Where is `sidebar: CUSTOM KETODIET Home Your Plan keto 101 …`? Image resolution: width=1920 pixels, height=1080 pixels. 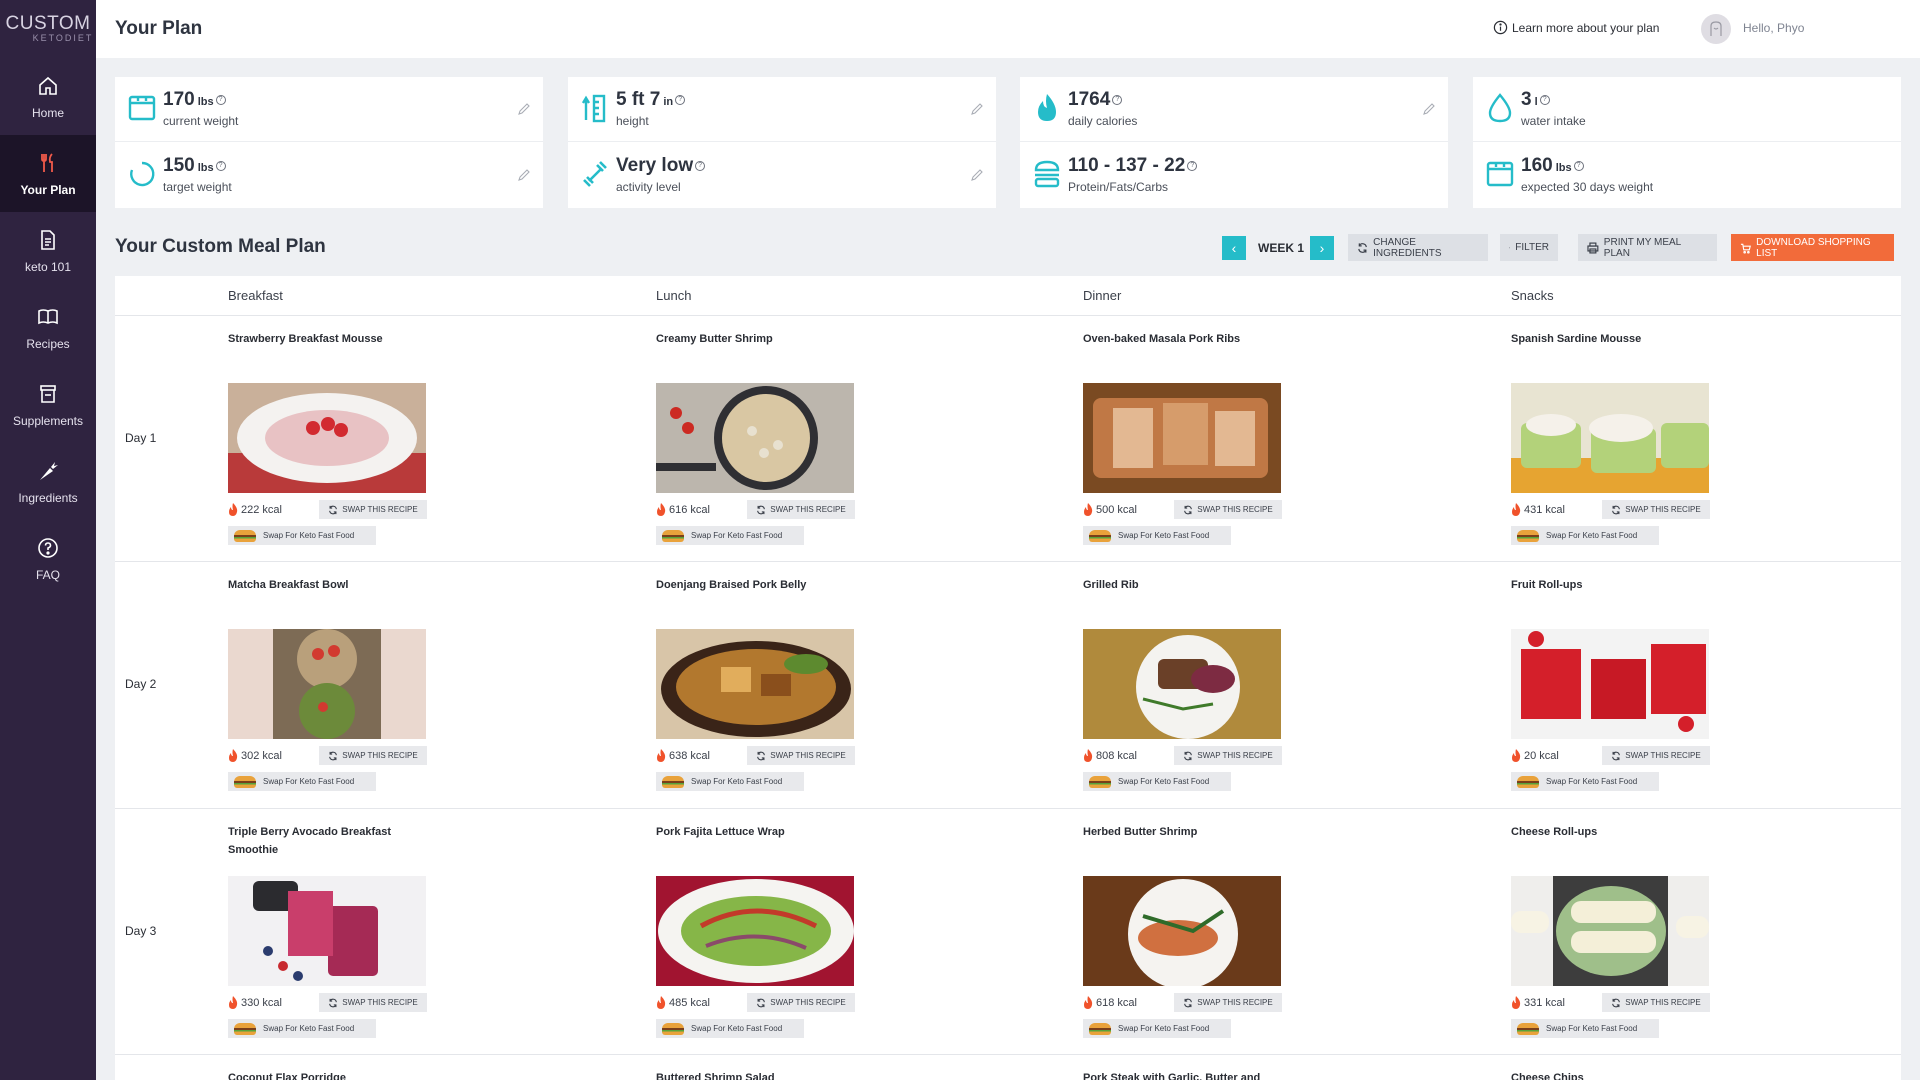 sidebar: CUSTOM KETODIET Home Your Plan keto 101 … is located at coordinates (48, 540).